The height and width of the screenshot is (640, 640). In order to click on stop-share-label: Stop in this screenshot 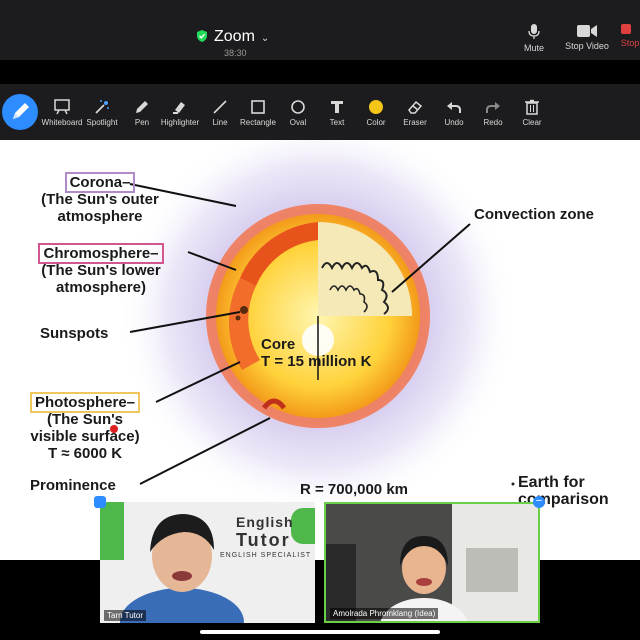, I will do `click(630, 43)`.